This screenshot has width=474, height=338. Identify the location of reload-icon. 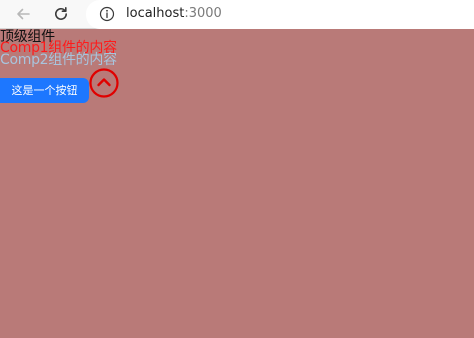
(61, 13).